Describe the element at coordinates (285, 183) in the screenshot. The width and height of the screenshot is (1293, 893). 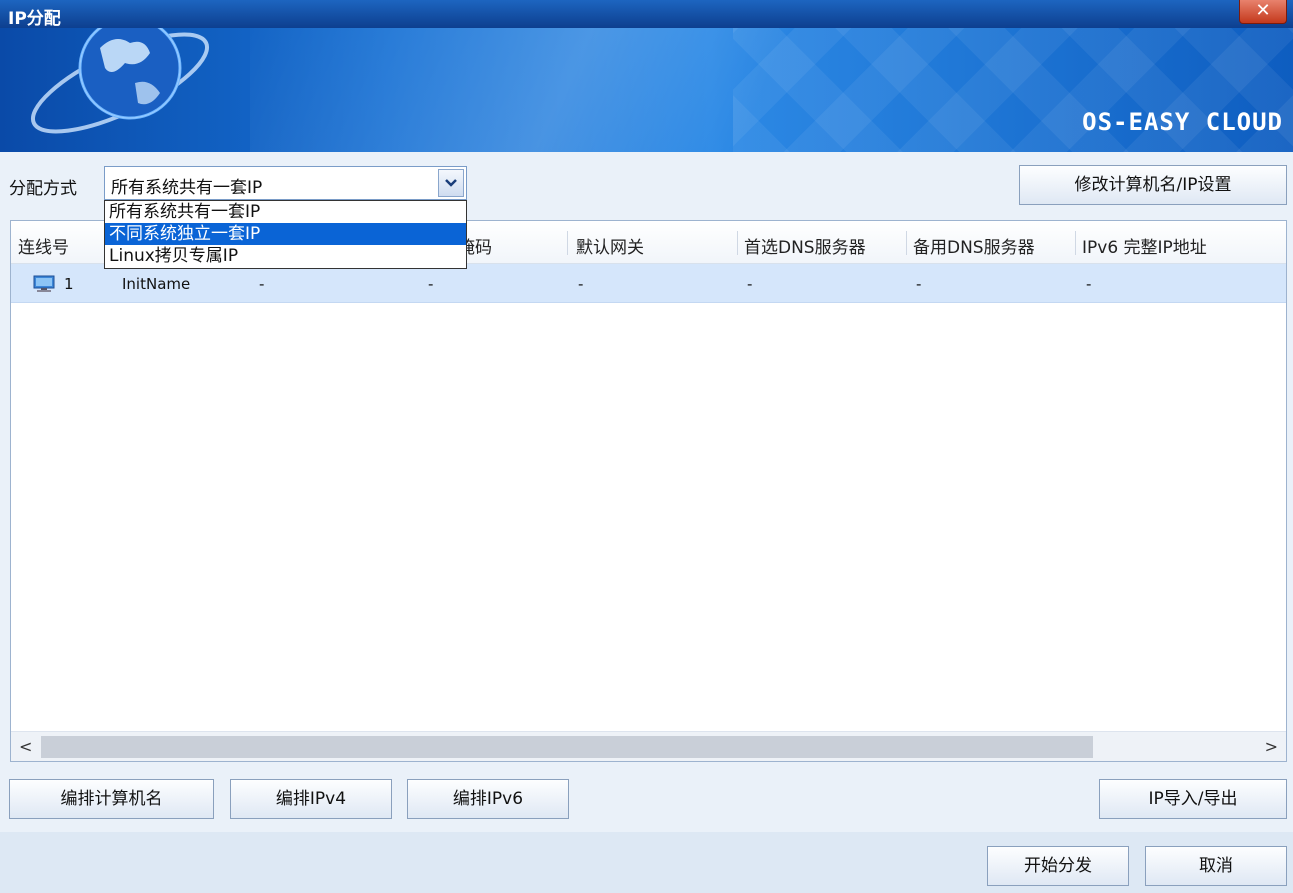
I see `allocation-select: 所有系统共有一套IP` at that location.